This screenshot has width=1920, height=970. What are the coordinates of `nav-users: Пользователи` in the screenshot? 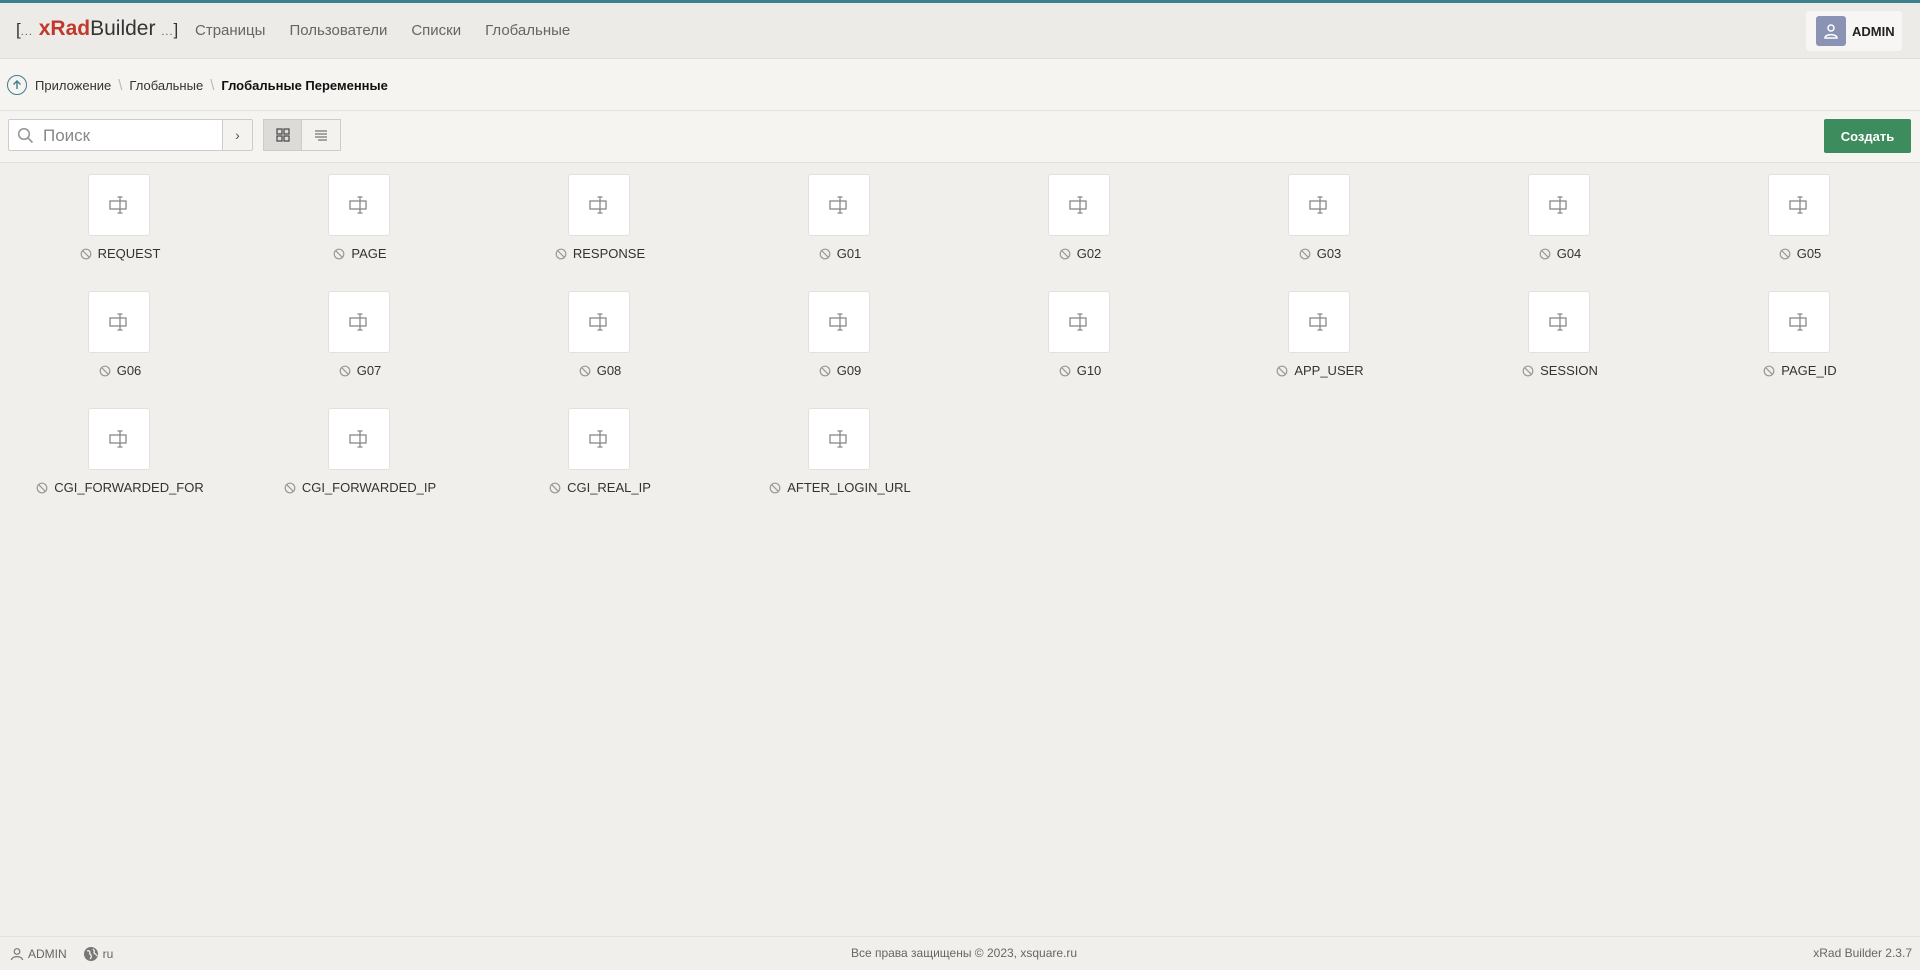 It's located at (338, 30).